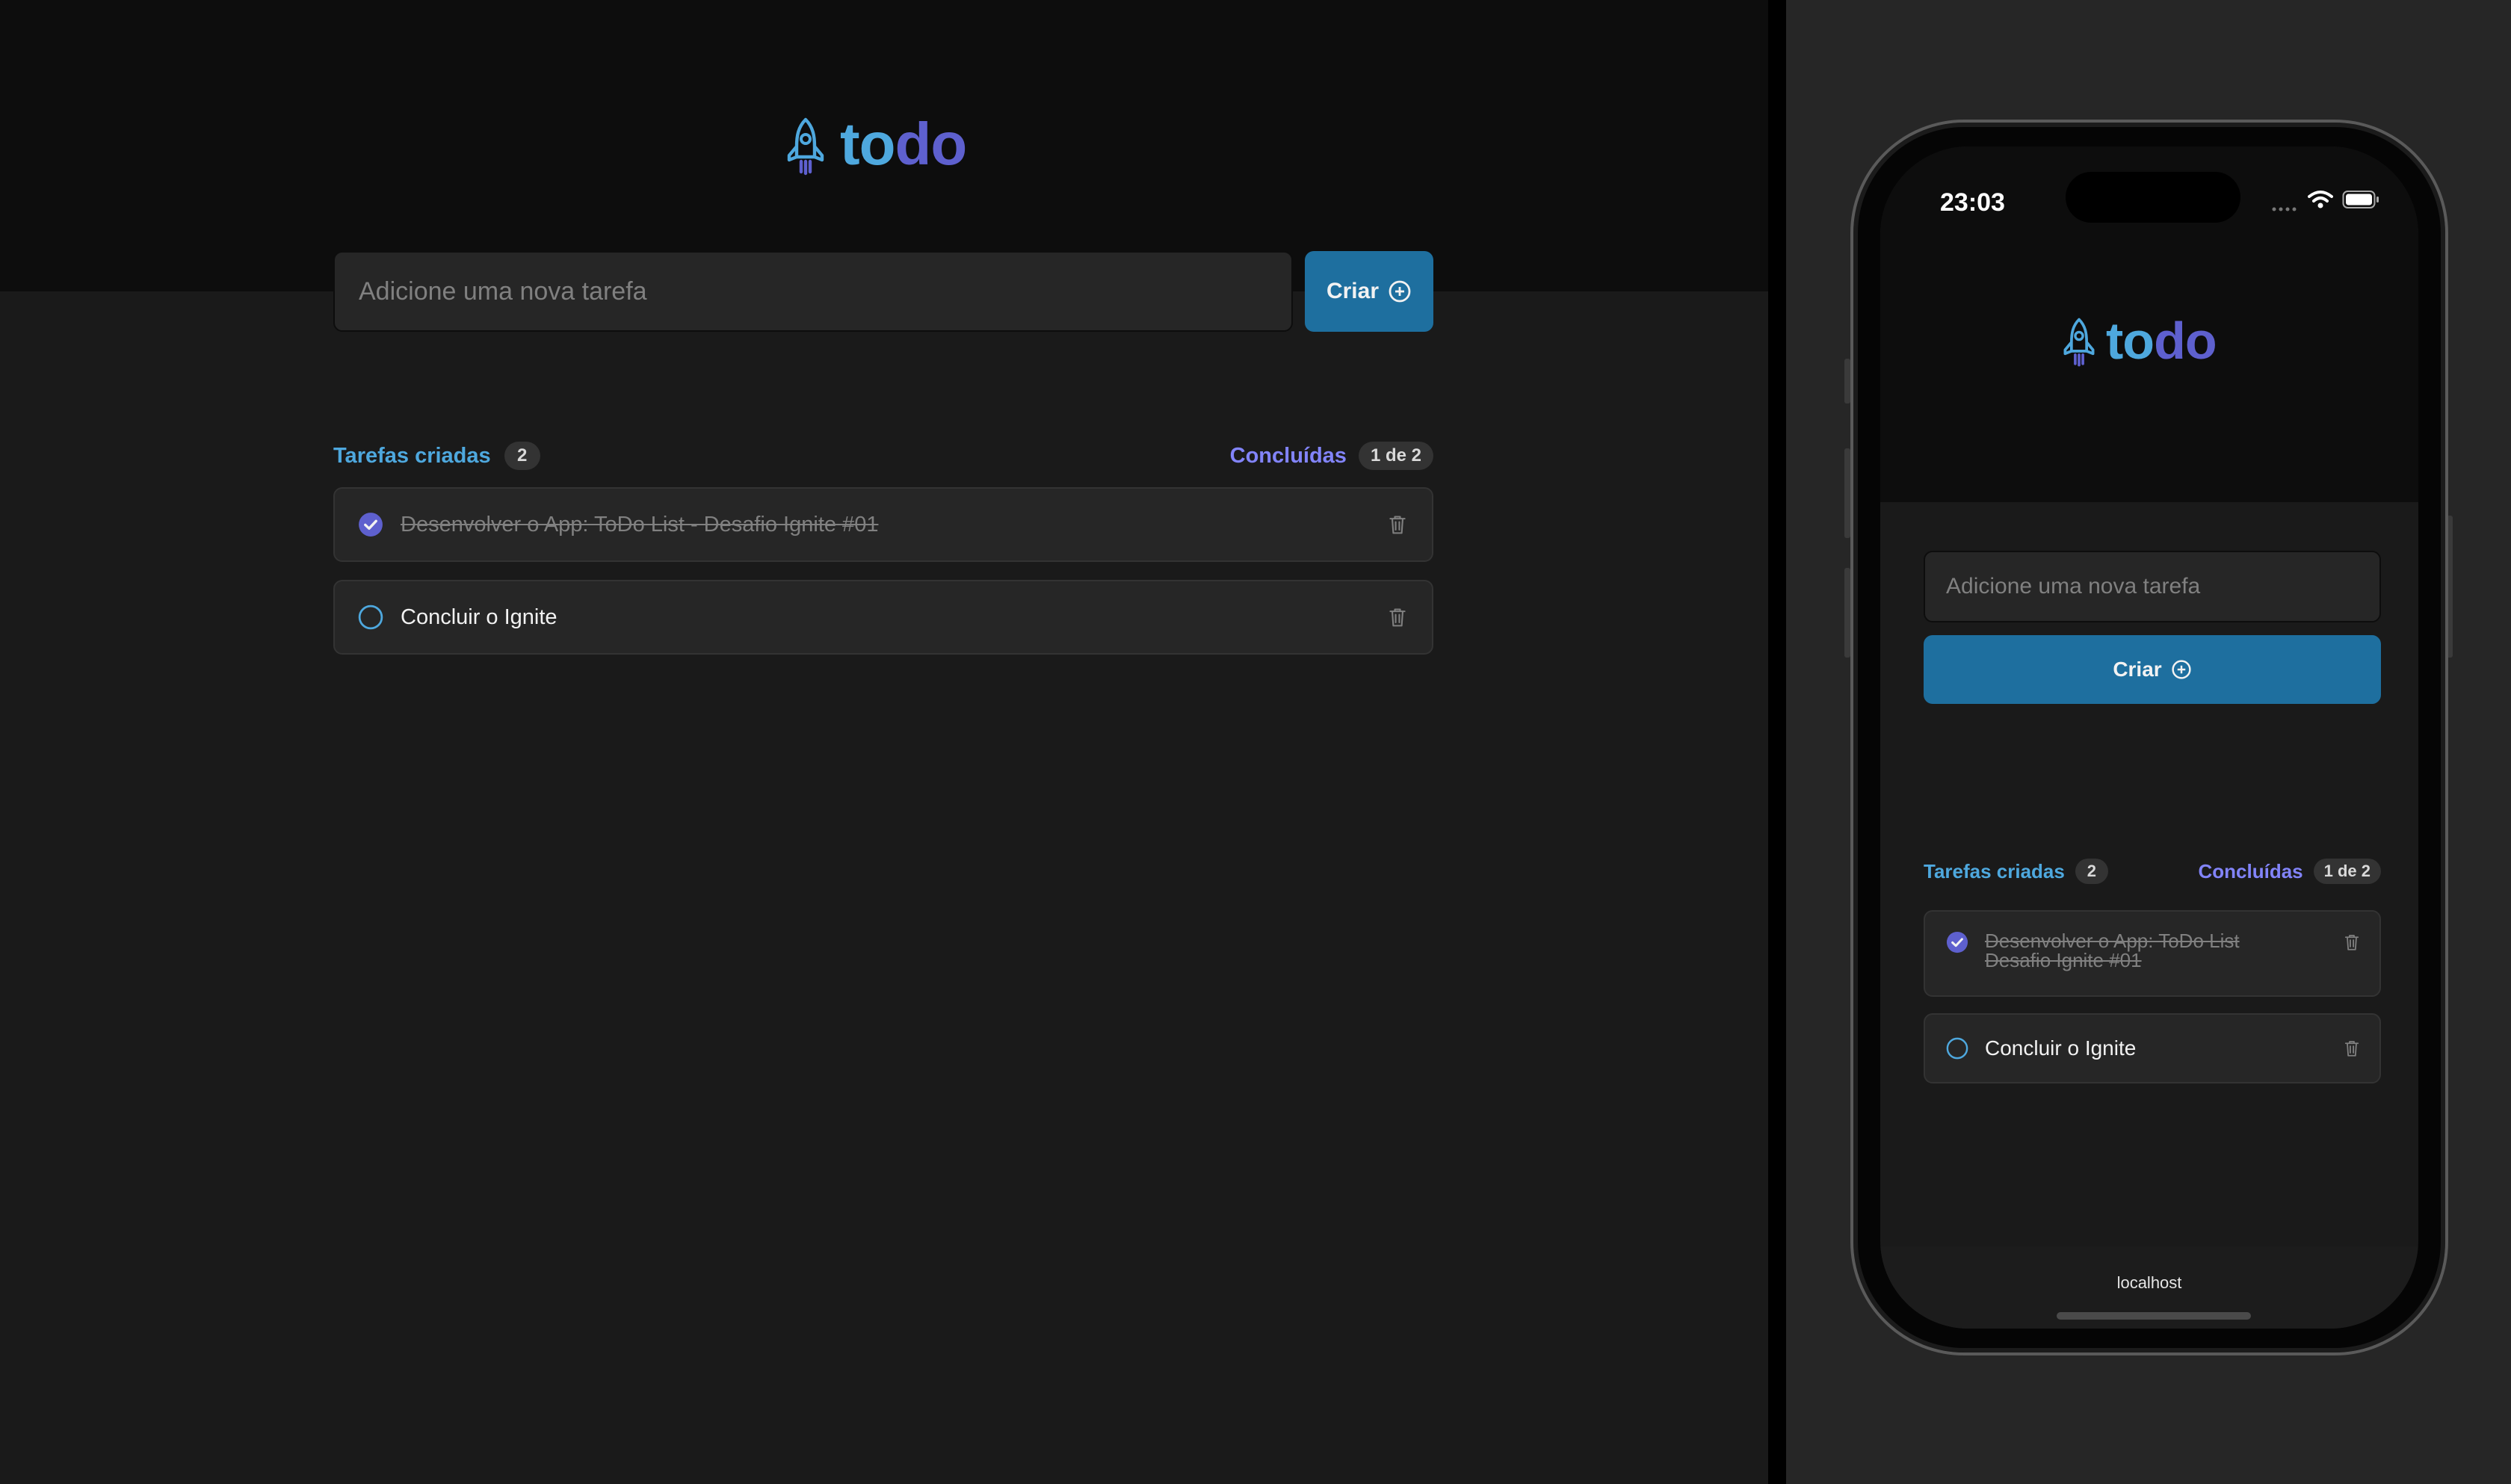 The height and width of the screenshot is (1484, 2511). What do you see at coordinates (883, 455) in the screenshot?
I see `task-counters: Tarefas criadas 2 Concluídas 1 de 2` at bounding box center [883, 455].